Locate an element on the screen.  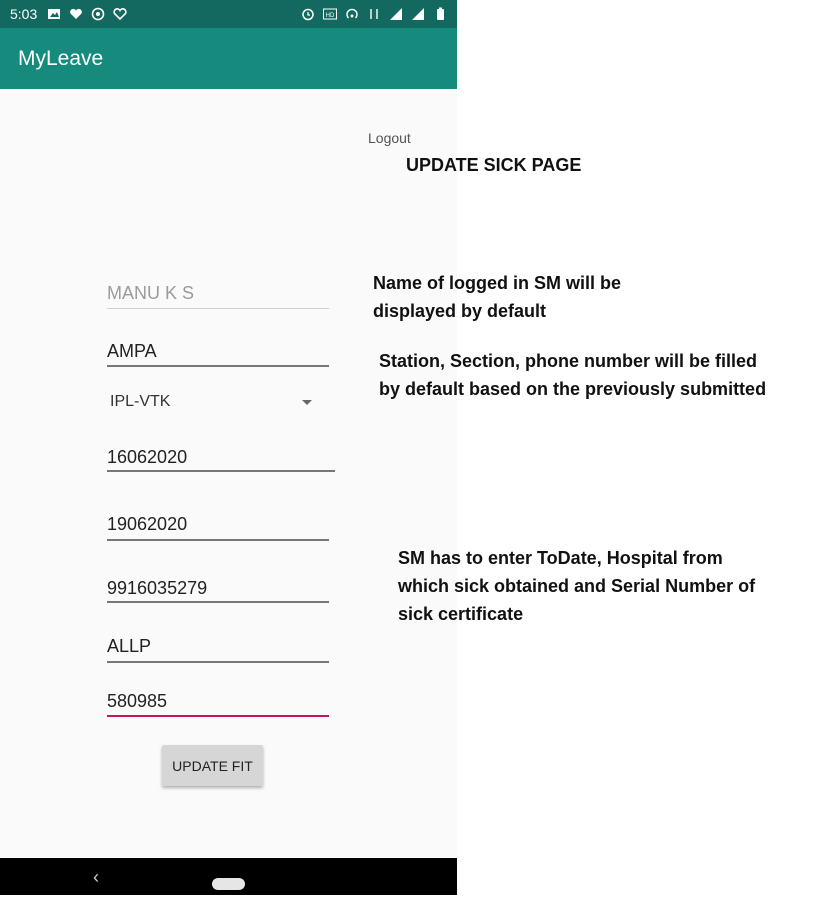
data-4g-icon is located at coordinates (374, 14).